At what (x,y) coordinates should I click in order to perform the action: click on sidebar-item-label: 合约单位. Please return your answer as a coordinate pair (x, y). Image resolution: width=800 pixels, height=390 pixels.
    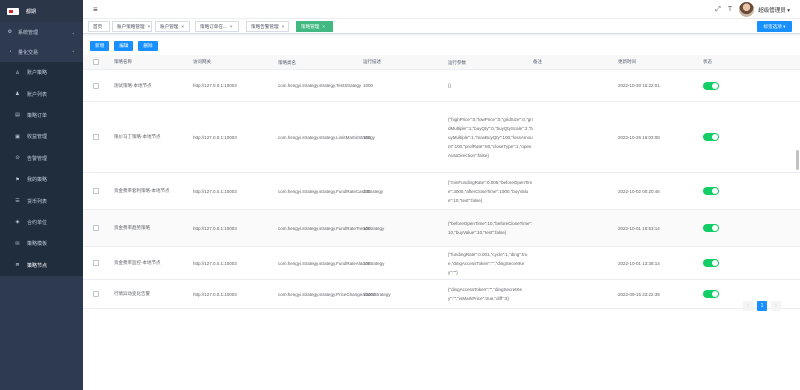
    Looking at the image, I should click on (37, 222).